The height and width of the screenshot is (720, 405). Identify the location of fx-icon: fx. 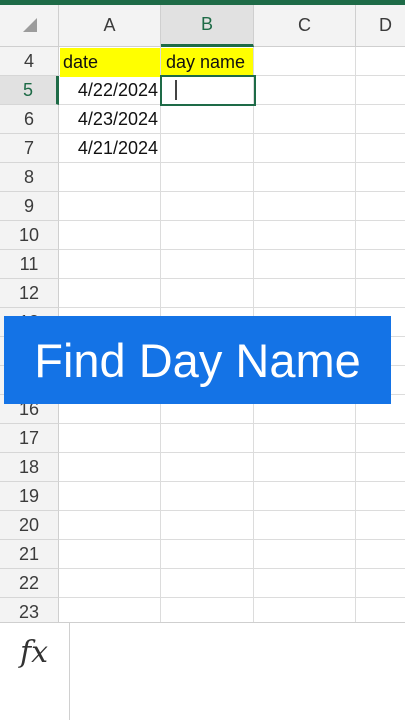
(34, 652).